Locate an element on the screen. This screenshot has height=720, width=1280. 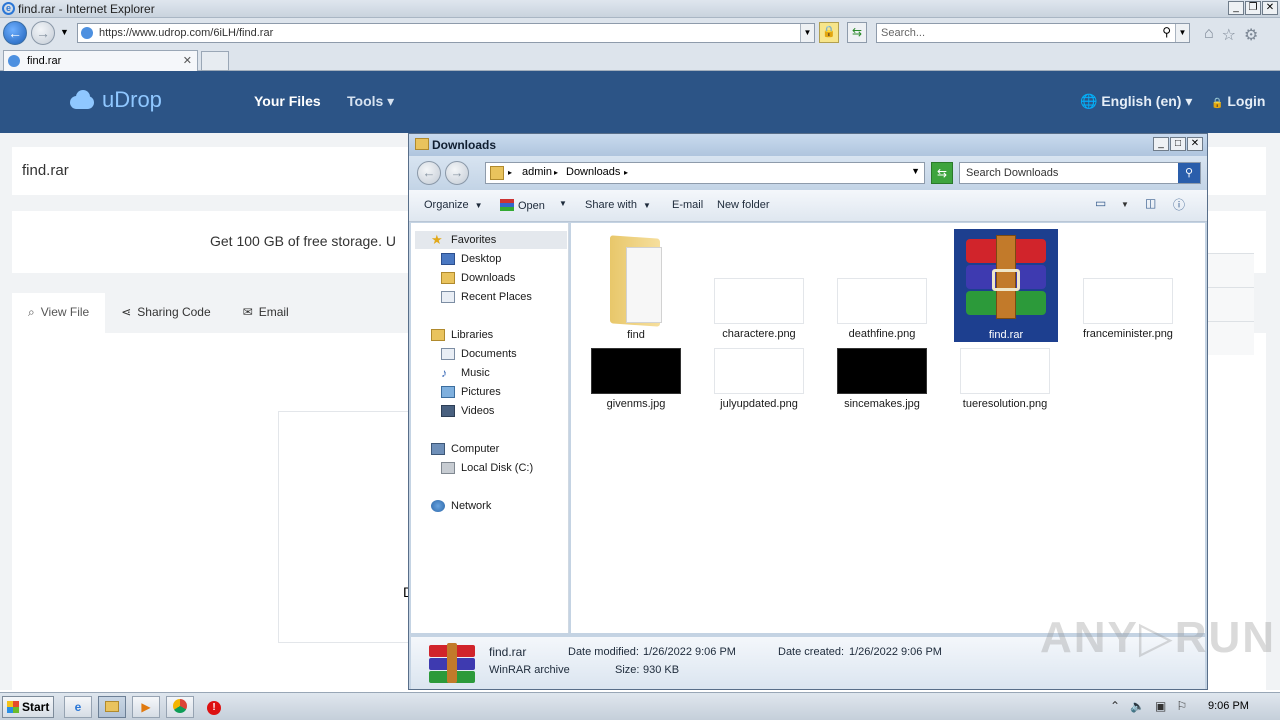
taskbar-media-player-icon: ▶ is located at coordinates (146, 707).